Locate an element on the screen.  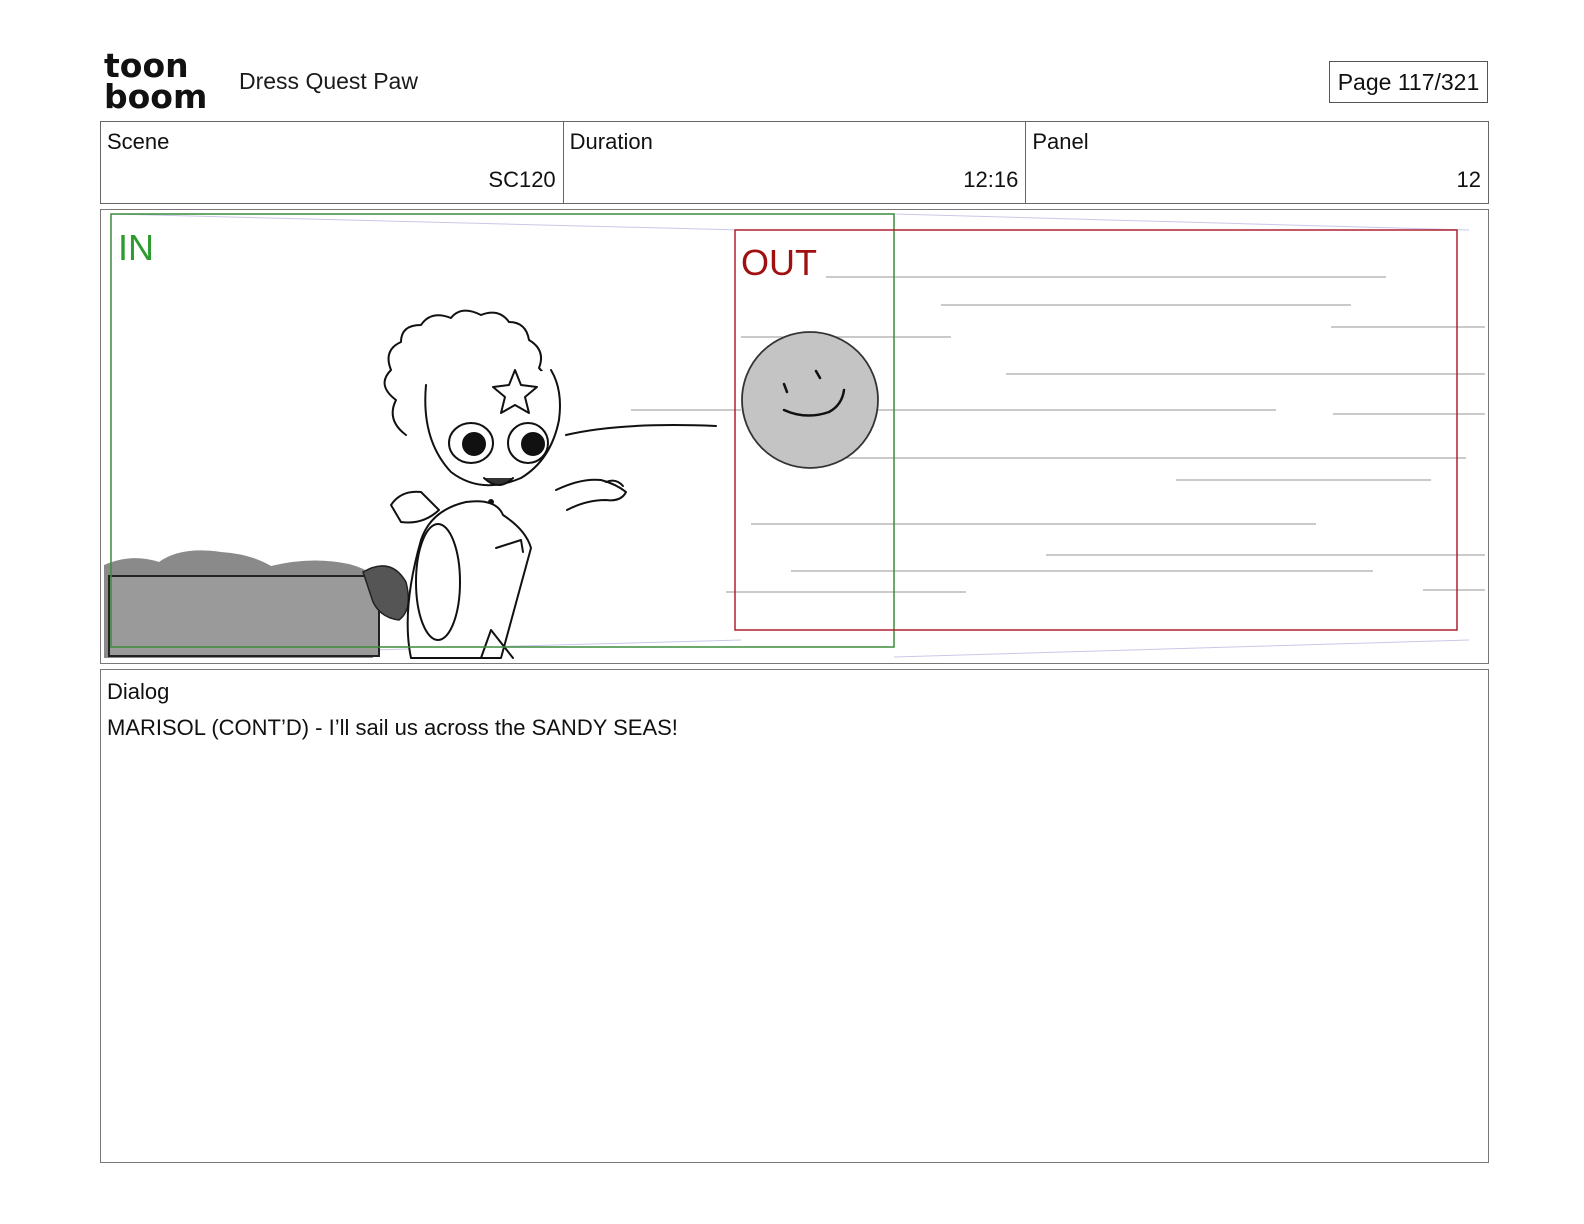
duration-value: 12:16 is located at coordinates (991, 179).